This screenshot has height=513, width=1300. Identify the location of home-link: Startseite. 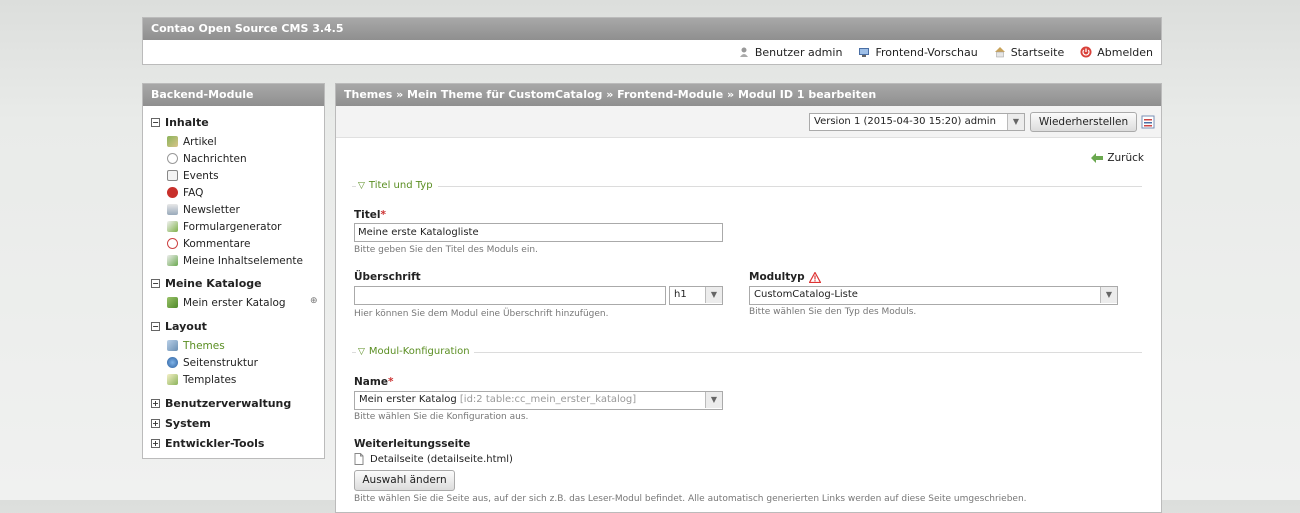
(1029, 52).